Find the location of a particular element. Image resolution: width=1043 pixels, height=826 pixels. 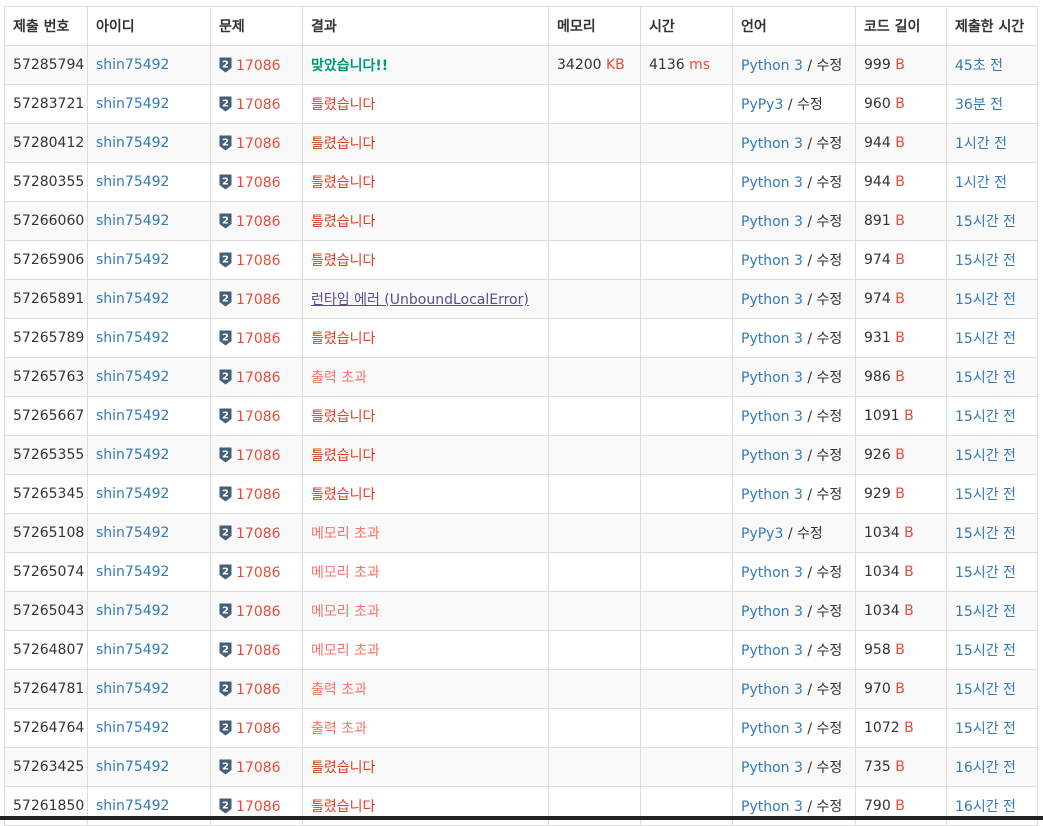

submitted-time-link: 36분 전 is located at coordinates (979, 105).